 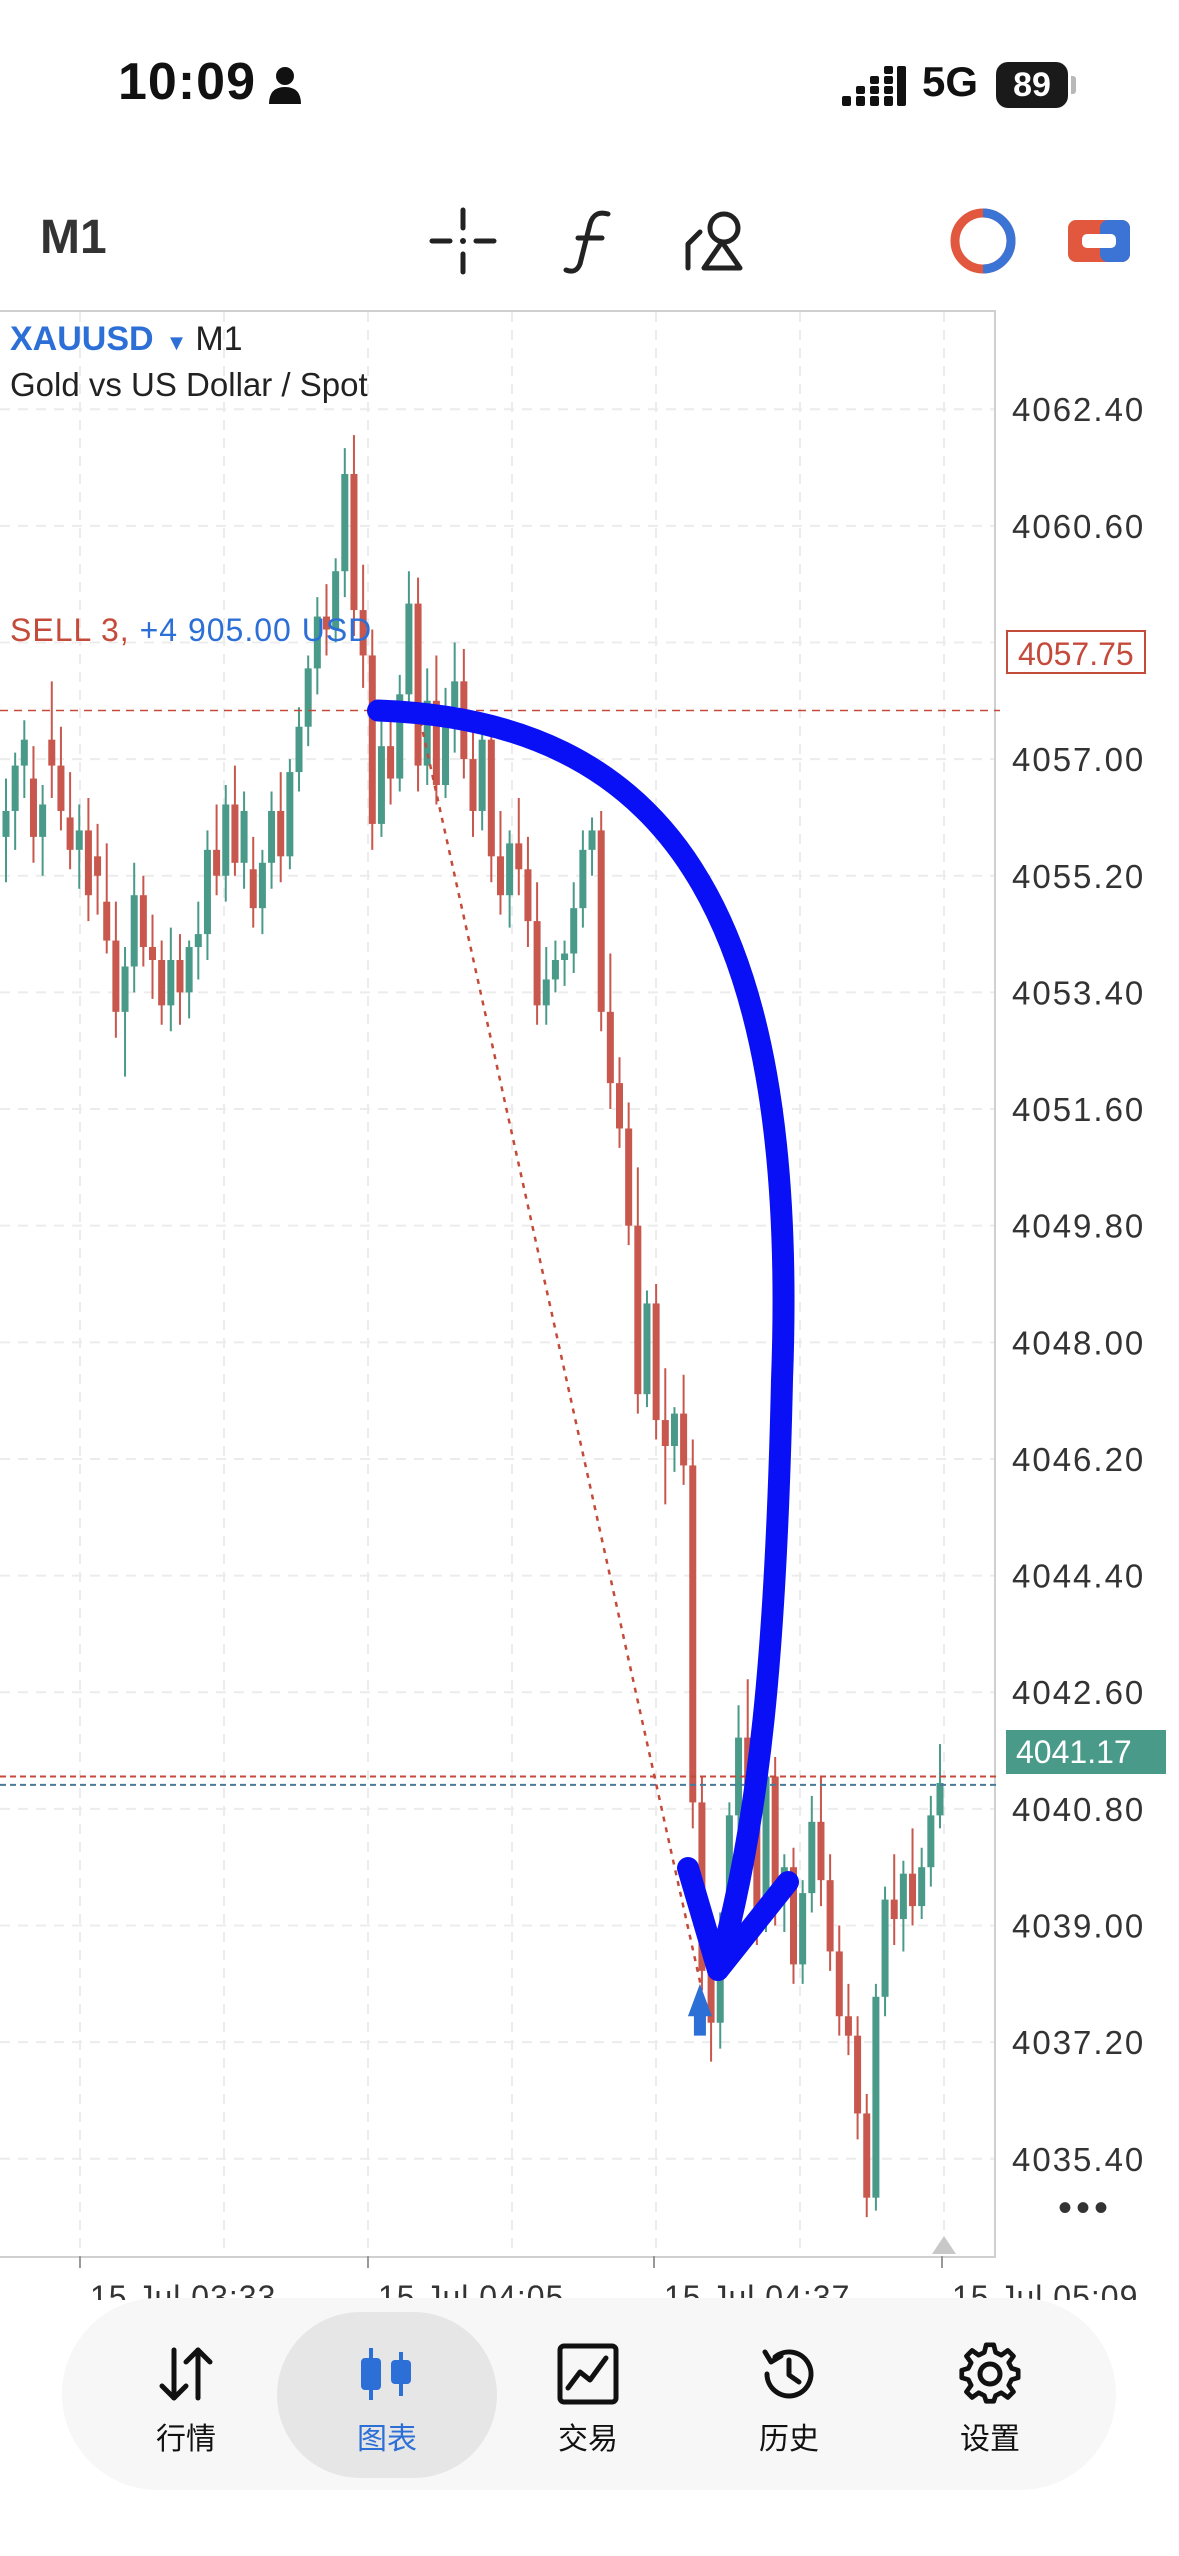 What do you see at coordinates (1078, 409) in the screenshot?
I see `y-tick-label: 4062.40` at bounding box center [1078, 409].